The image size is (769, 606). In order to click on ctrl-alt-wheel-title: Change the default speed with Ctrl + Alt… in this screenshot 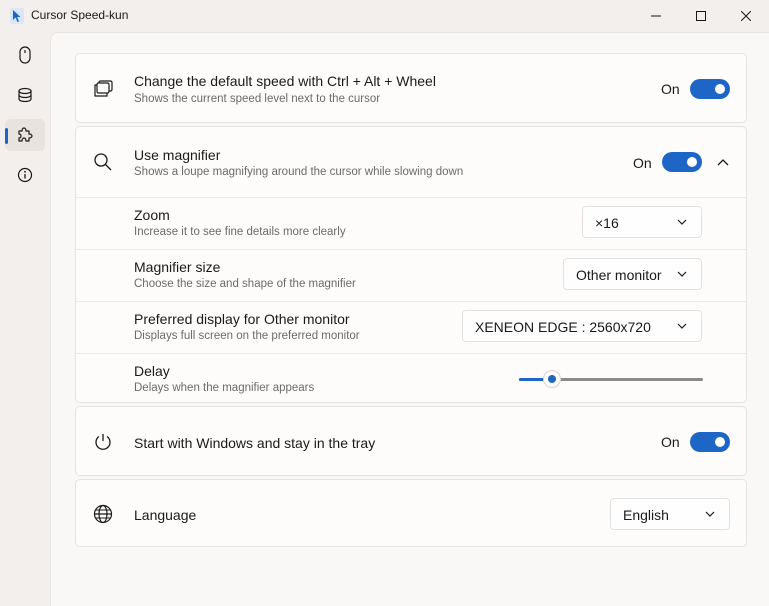, I will do `click(285, 81)`.